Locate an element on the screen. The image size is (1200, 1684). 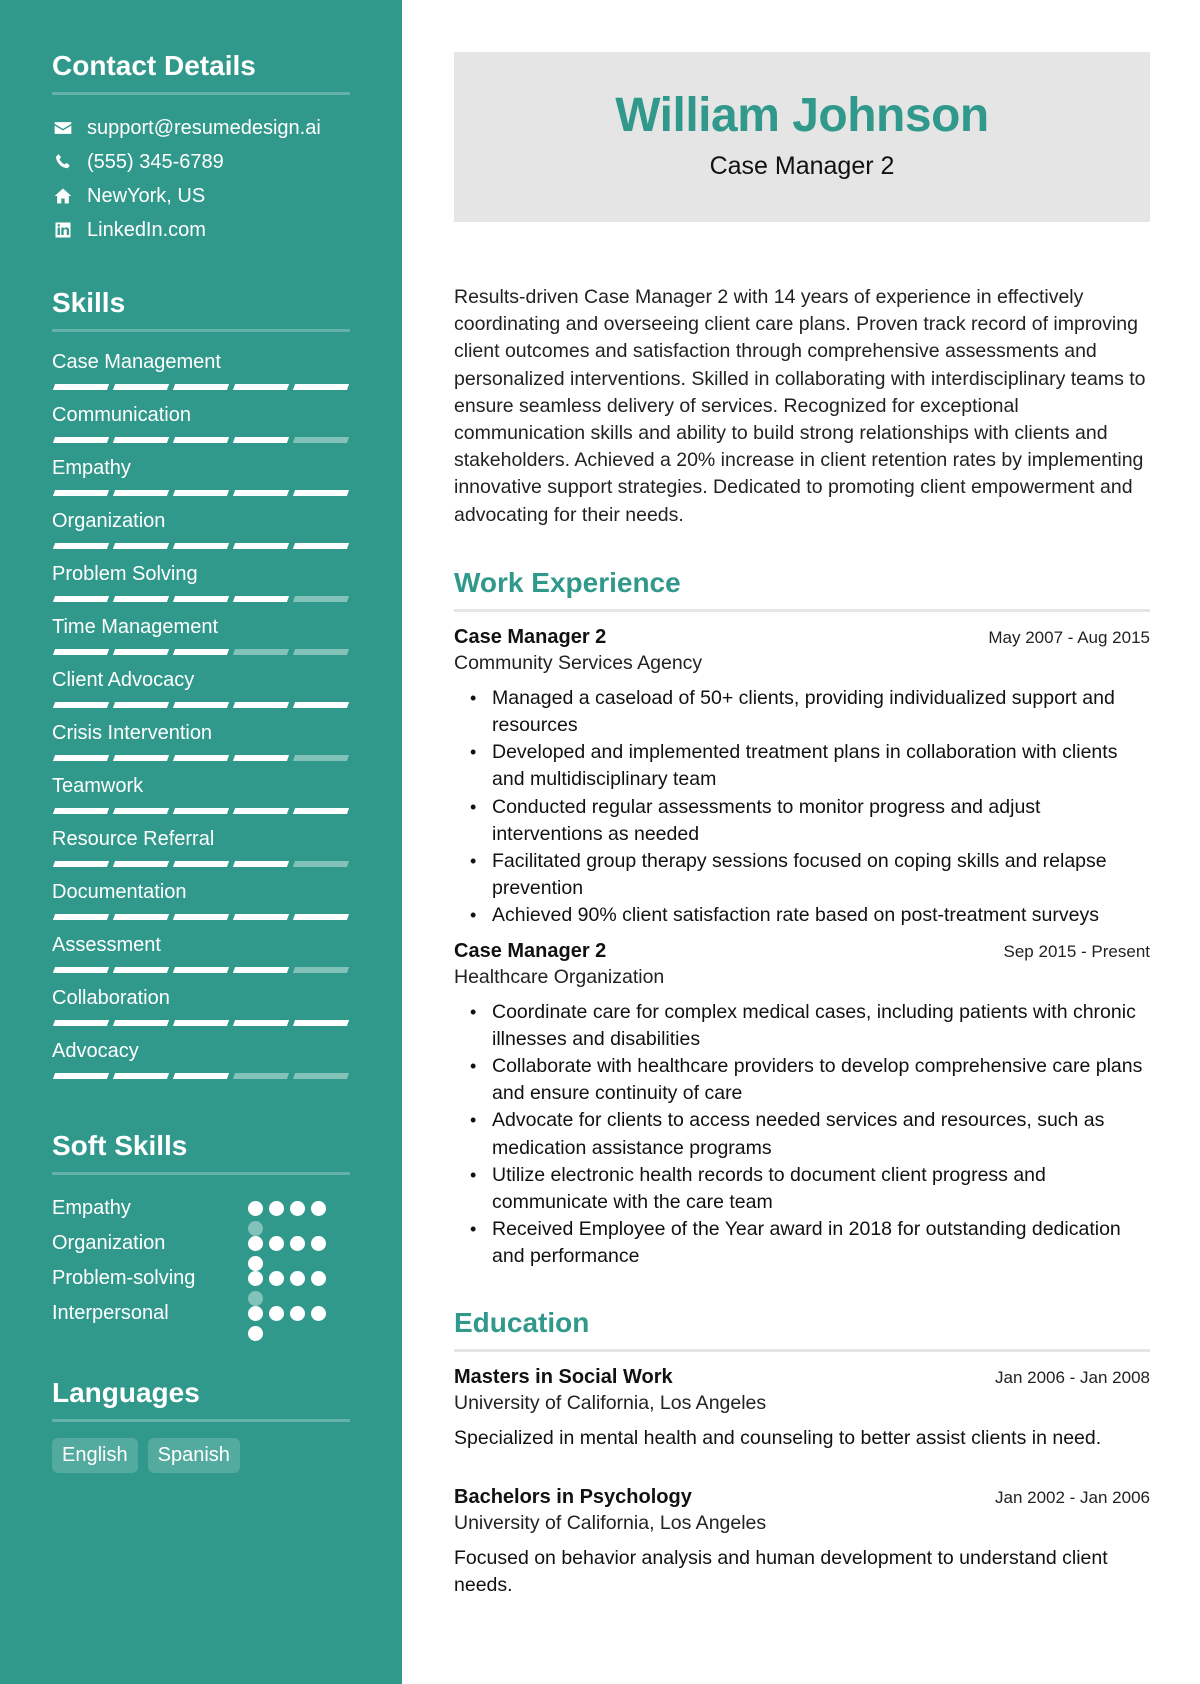
skill-item: Time Management is located at coordinates (201, 637).